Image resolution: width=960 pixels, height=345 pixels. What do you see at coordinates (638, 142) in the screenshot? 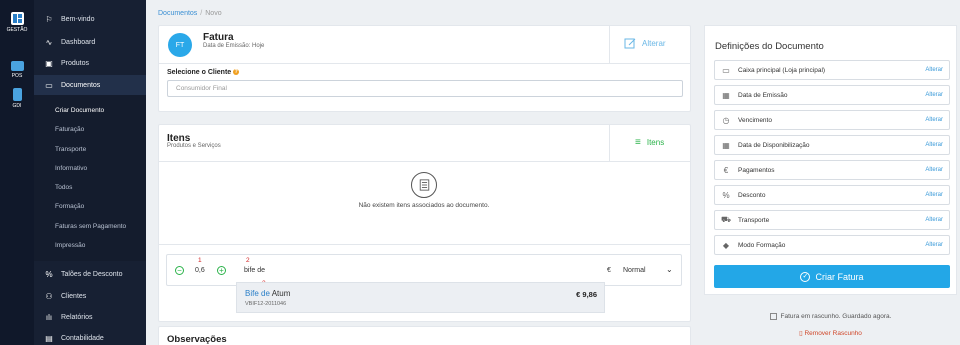
I see `list-icon: ≡` at bounding box center [638, 142].